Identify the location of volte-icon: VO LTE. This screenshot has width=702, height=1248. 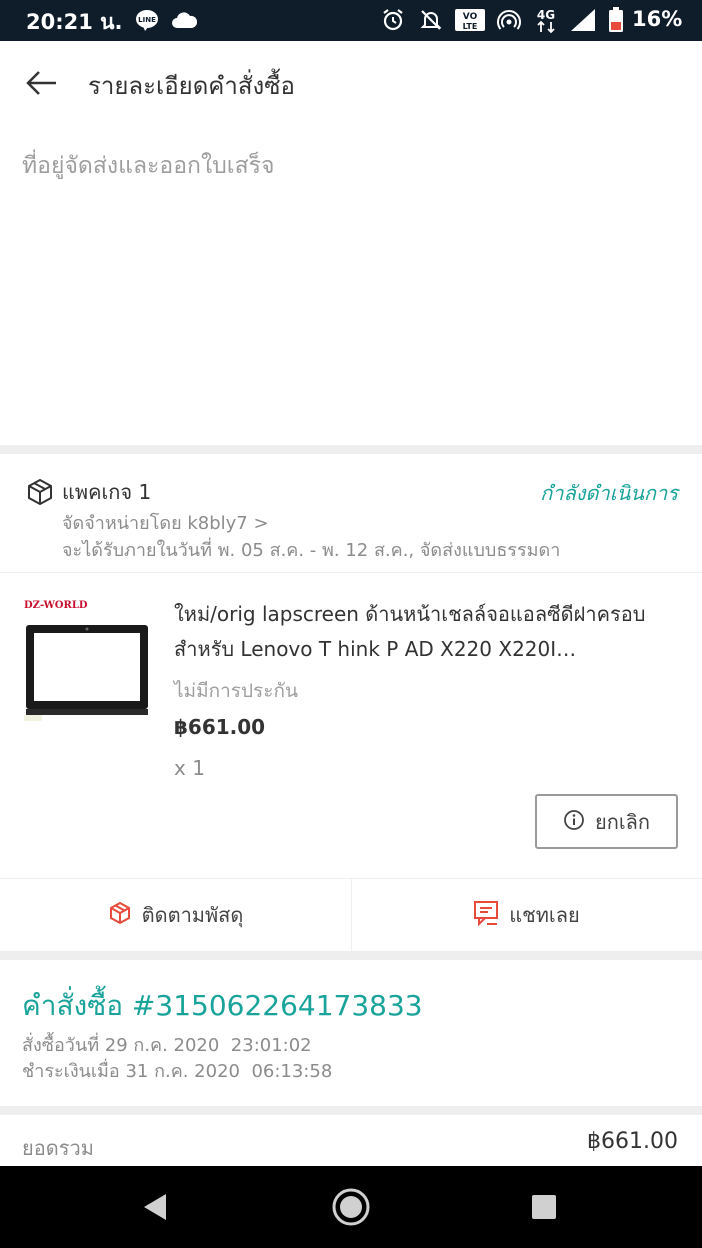
(470, 20).